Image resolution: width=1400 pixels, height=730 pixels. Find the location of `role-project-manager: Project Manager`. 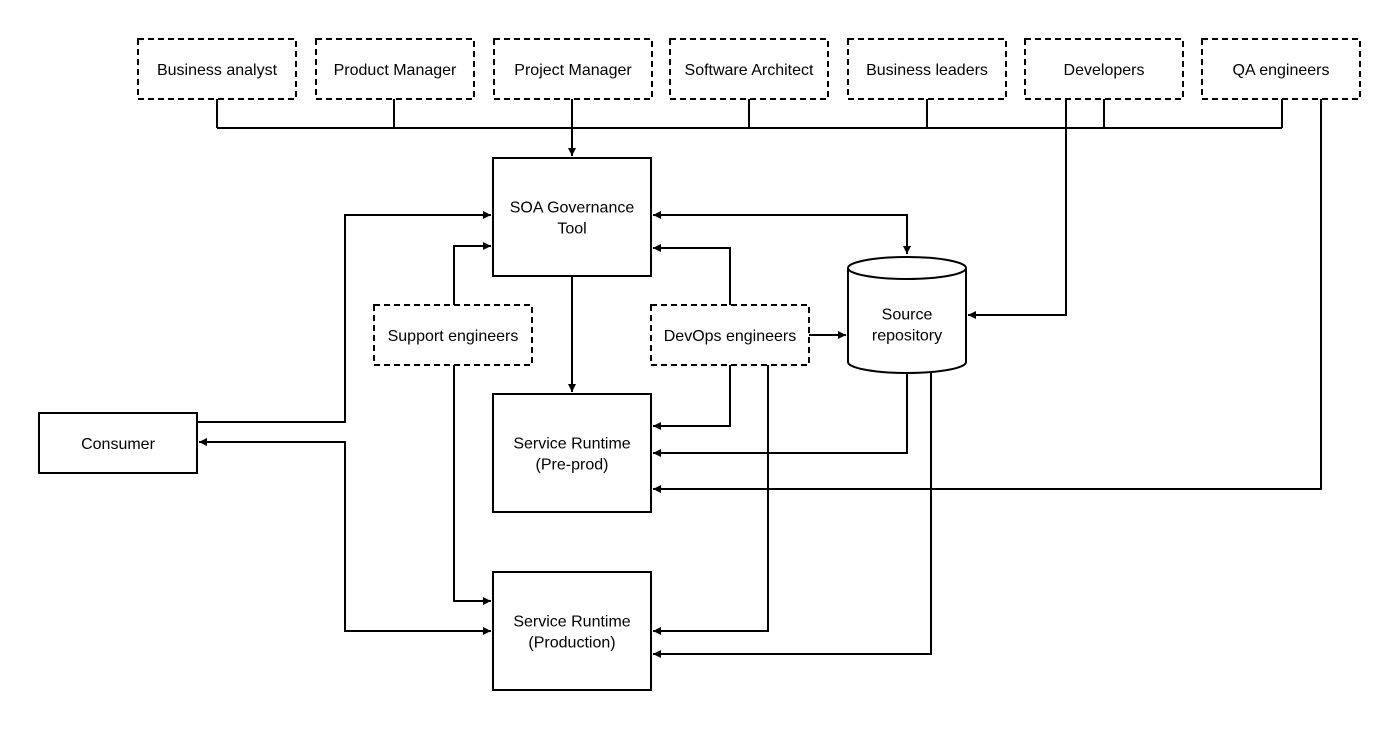

role-project-manager: Project Manager is located at coordinates (573, 69).